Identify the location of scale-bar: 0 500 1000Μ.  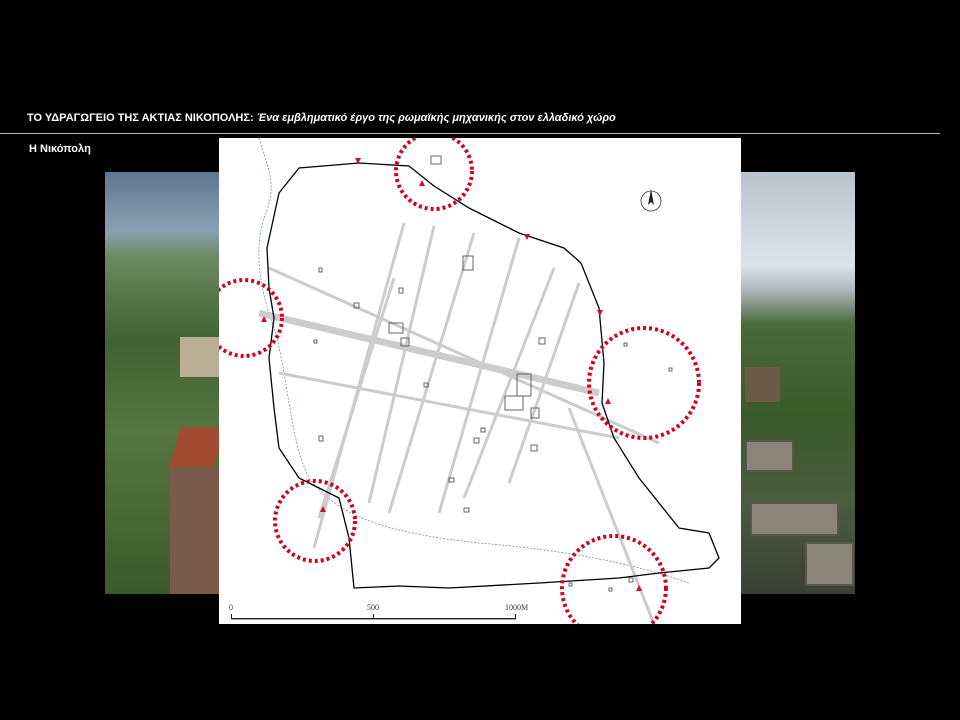
(378, 611).